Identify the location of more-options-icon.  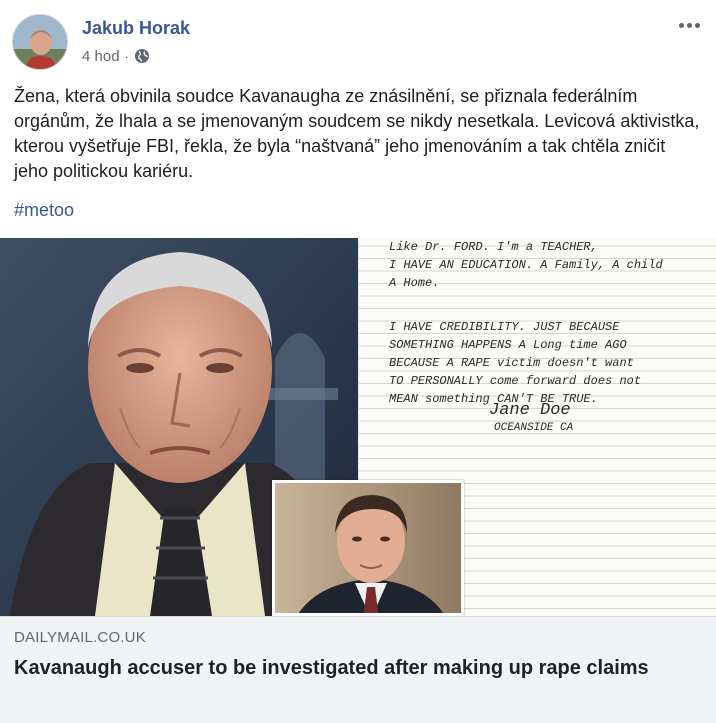
(689, 25).